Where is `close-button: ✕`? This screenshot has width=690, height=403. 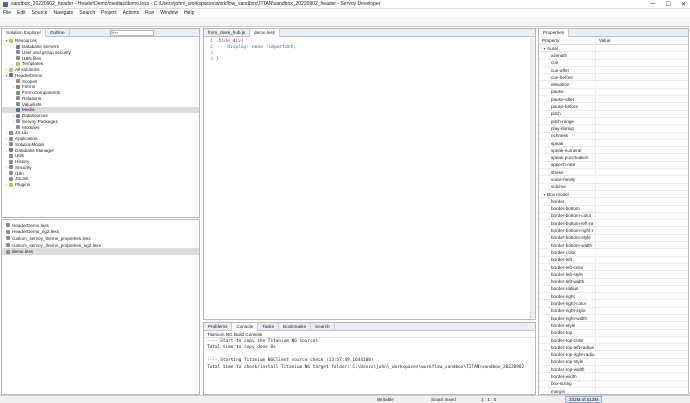 close-button: ✕ is located at coordinates (683, 4).